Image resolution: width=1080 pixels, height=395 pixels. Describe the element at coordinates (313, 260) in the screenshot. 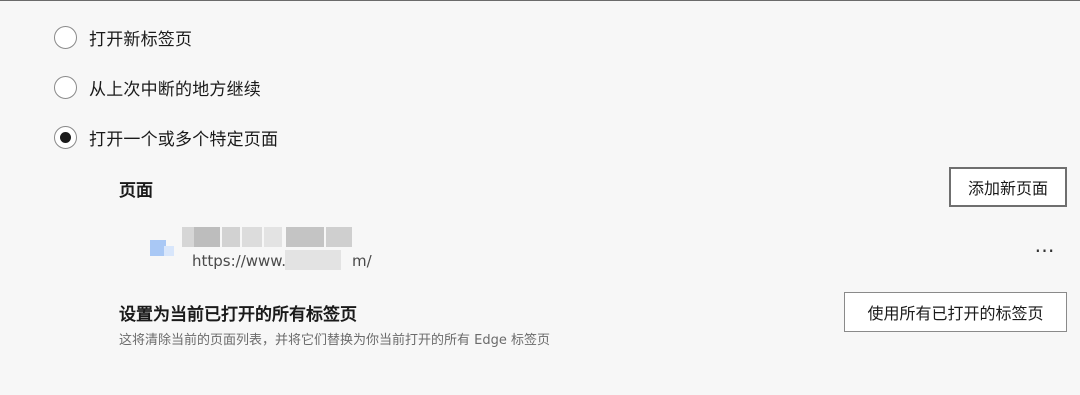

I see `url-redacted` at that location.